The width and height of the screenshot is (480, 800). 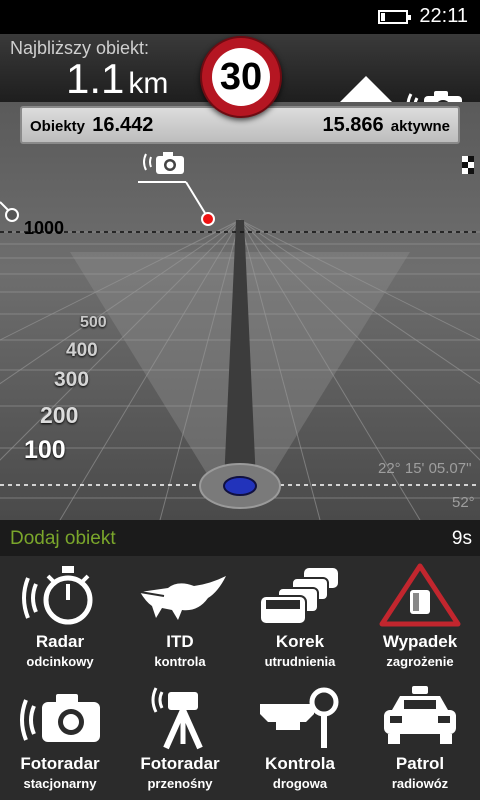 What do you see at coordinates (386, 125) in the screenshot?
I see `objects-active: 15.866 aktywne` at bounding box center [386, 125].